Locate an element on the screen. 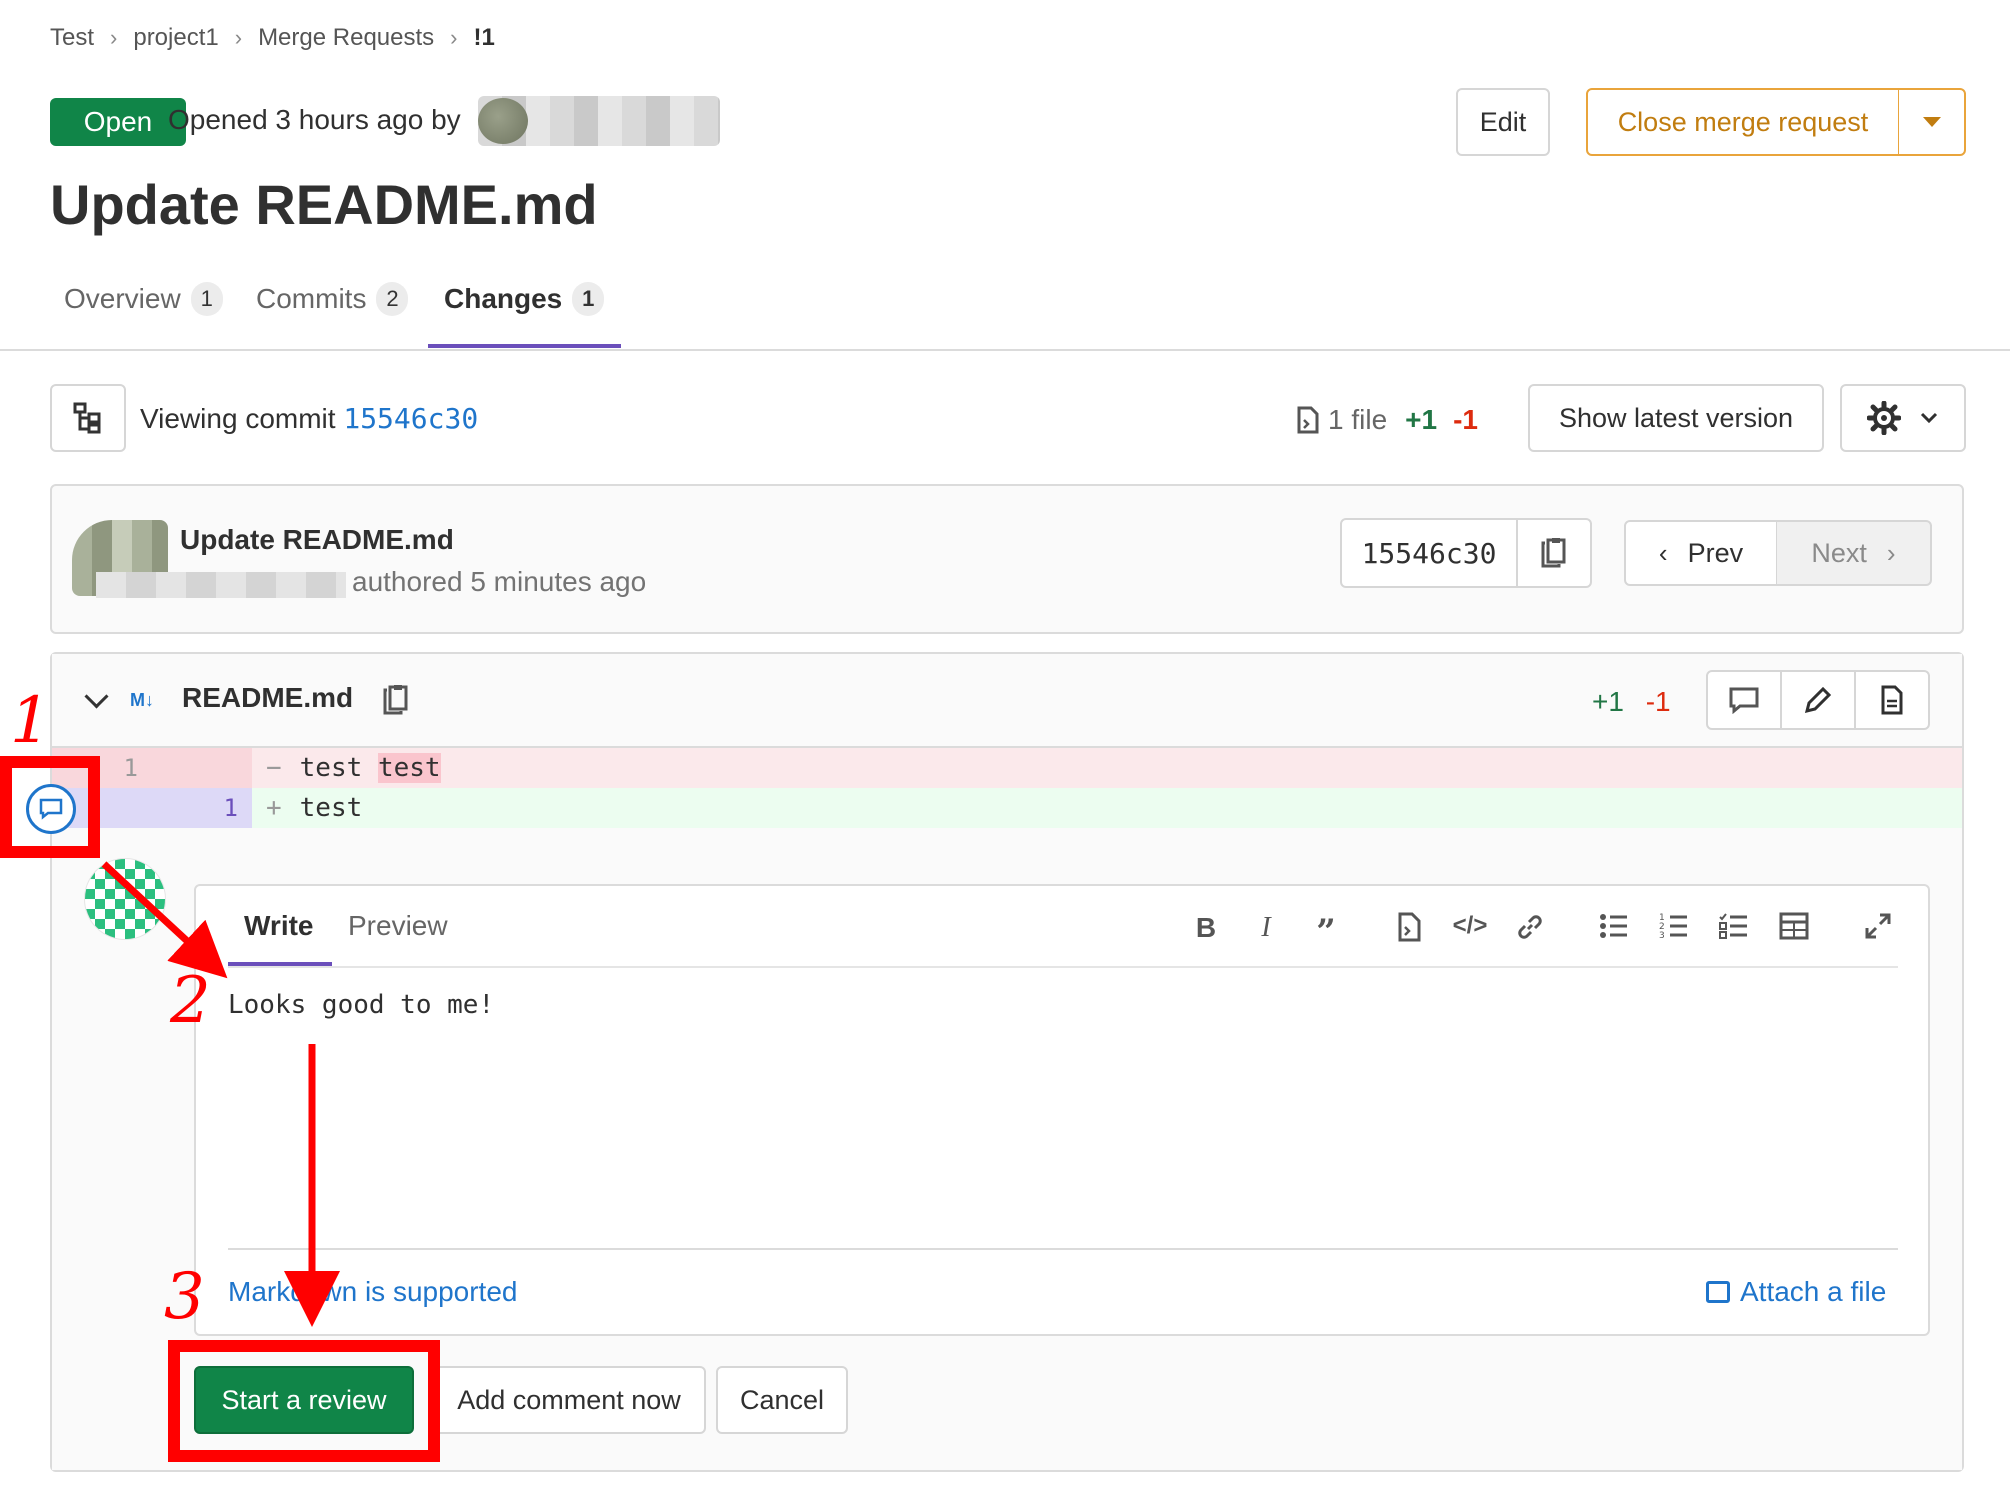 This screenshot has width=2010, height=1506. breadcrumb-item-test: Test is located at coordinates (72, 38).